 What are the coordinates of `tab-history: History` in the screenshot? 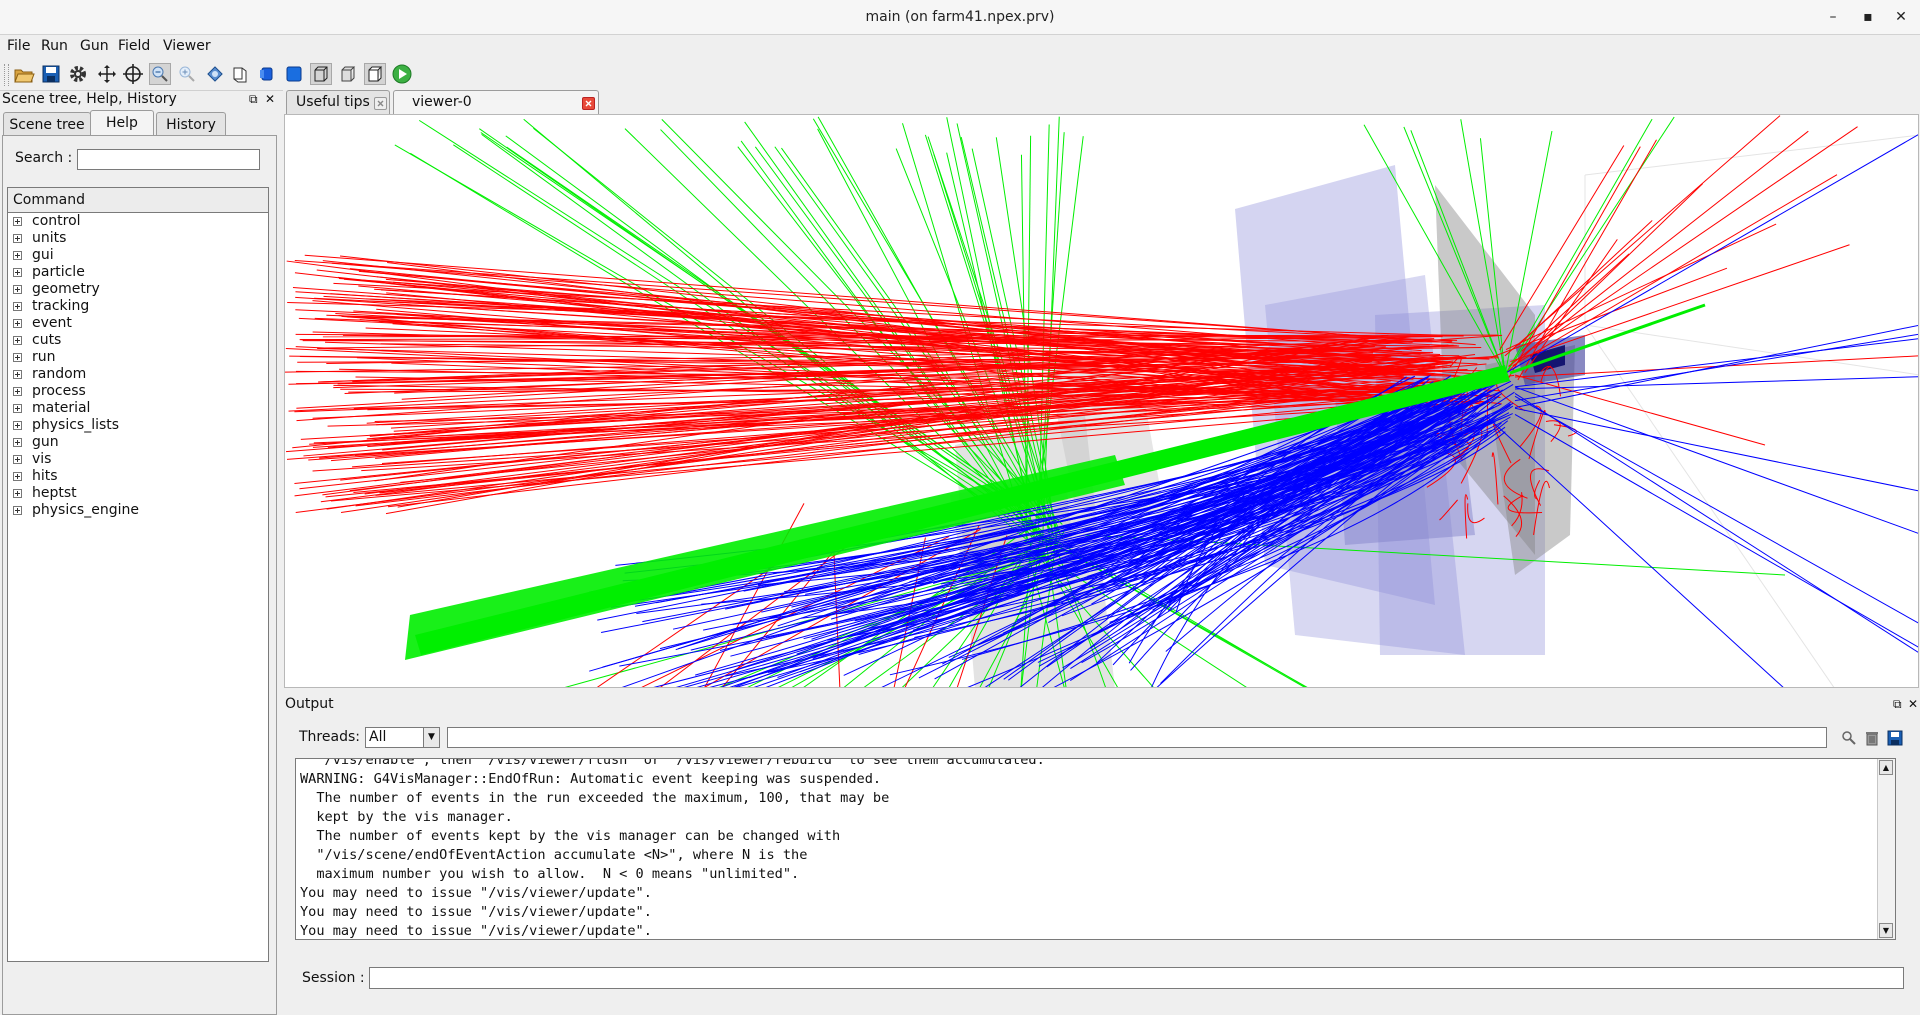 It's located at (191, 124).